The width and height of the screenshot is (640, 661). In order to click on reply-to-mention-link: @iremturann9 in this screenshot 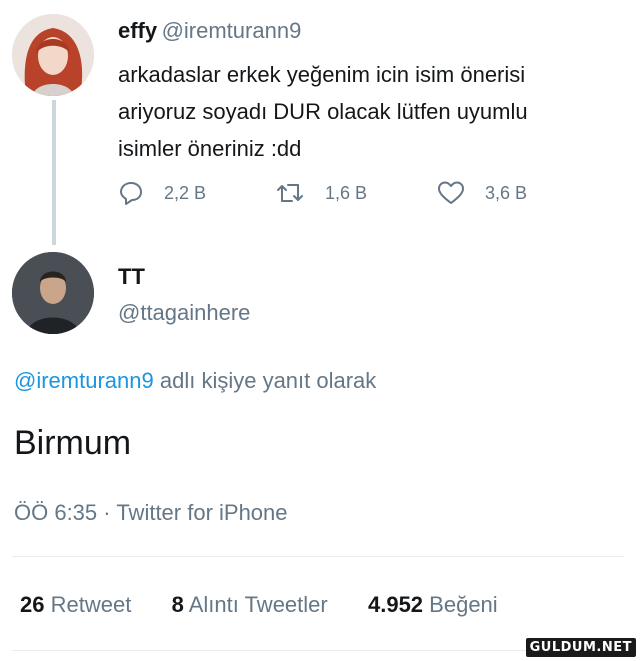, I will do `click(84, 380)`.